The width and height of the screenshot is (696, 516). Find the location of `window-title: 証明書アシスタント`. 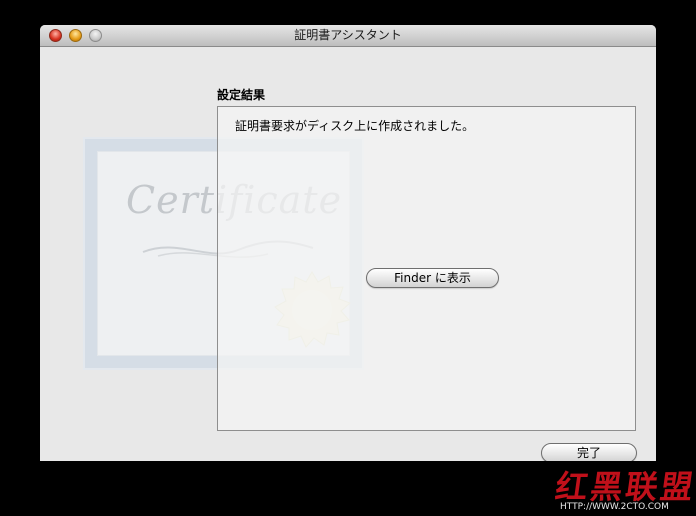

window-title: 証明書アシスタント is located at coordinates (348, 35).